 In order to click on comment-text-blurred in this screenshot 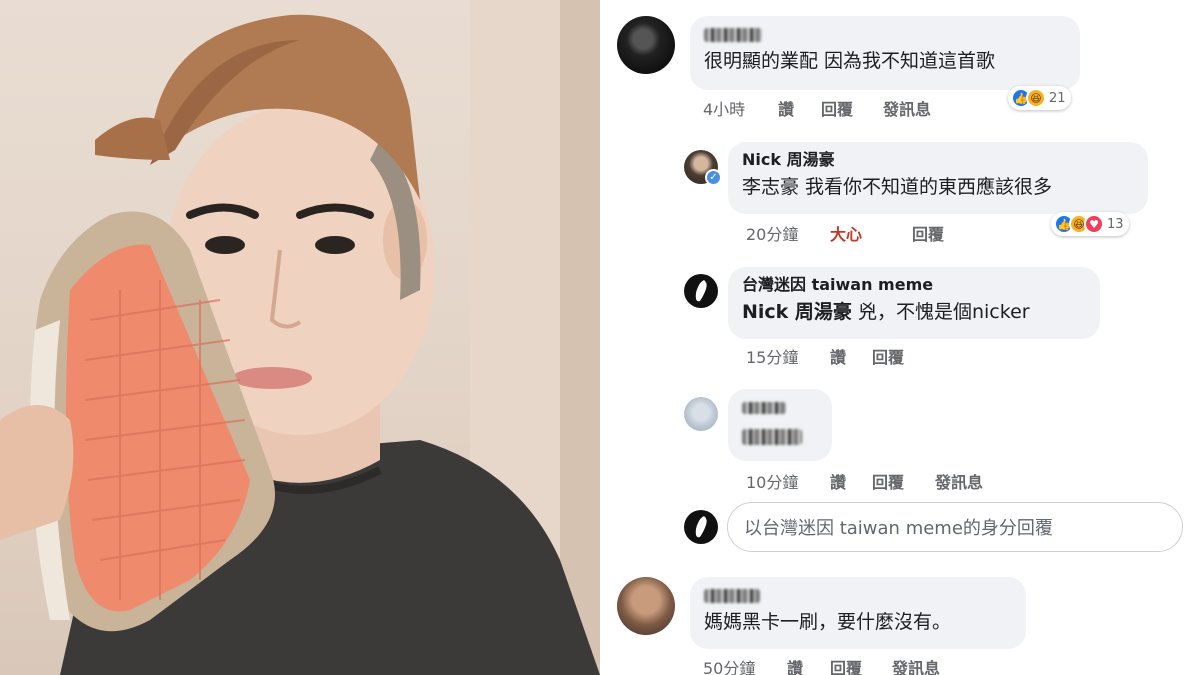, I will do `click(780, 436)`.